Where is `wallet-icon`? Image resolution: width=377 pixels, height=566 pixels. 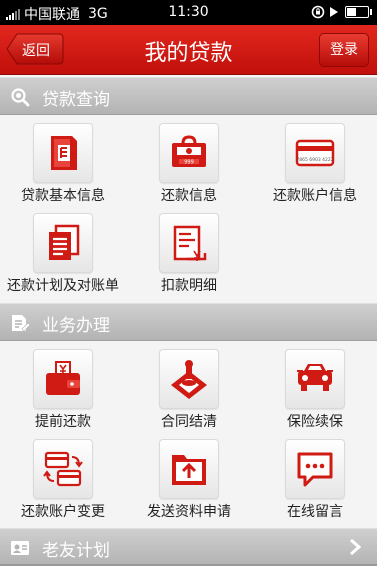
wallet-icon is located at coordinates (63, 378).